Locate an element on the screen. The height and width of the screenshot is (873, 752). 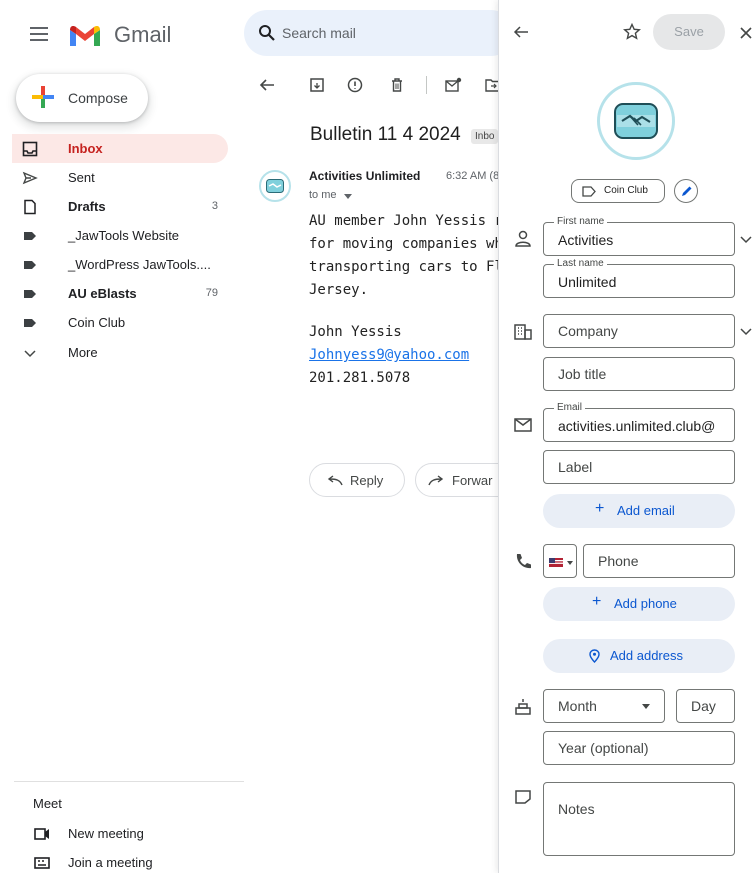
main-menu-button is located at coordinates (40, 34).